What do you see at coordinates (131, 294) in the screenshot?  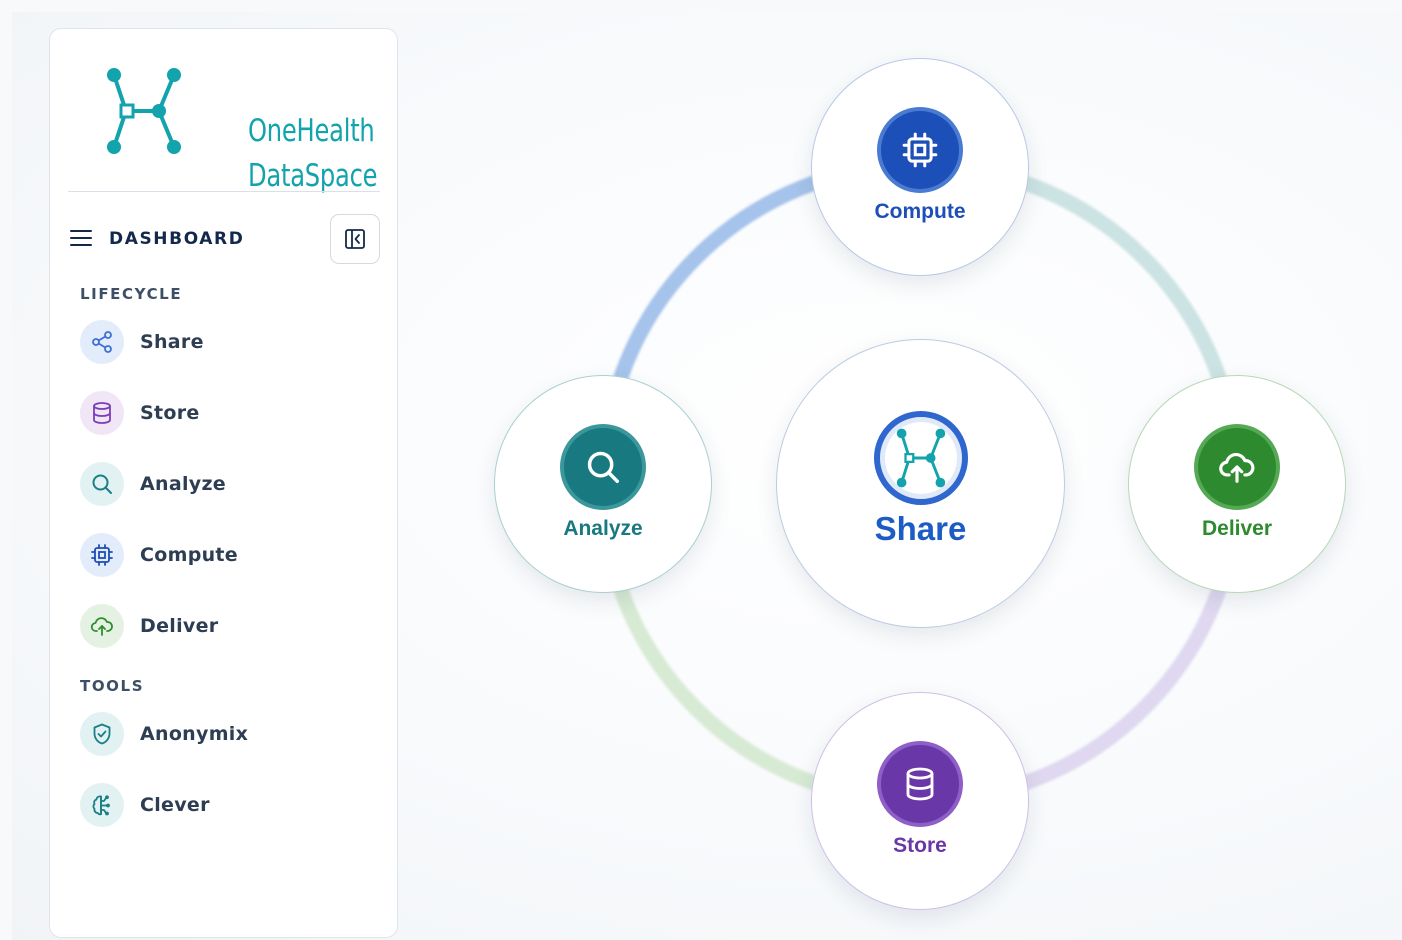 I see `section-label-lifecycle: LIFECYCLE` at bounding box center [131, 294].